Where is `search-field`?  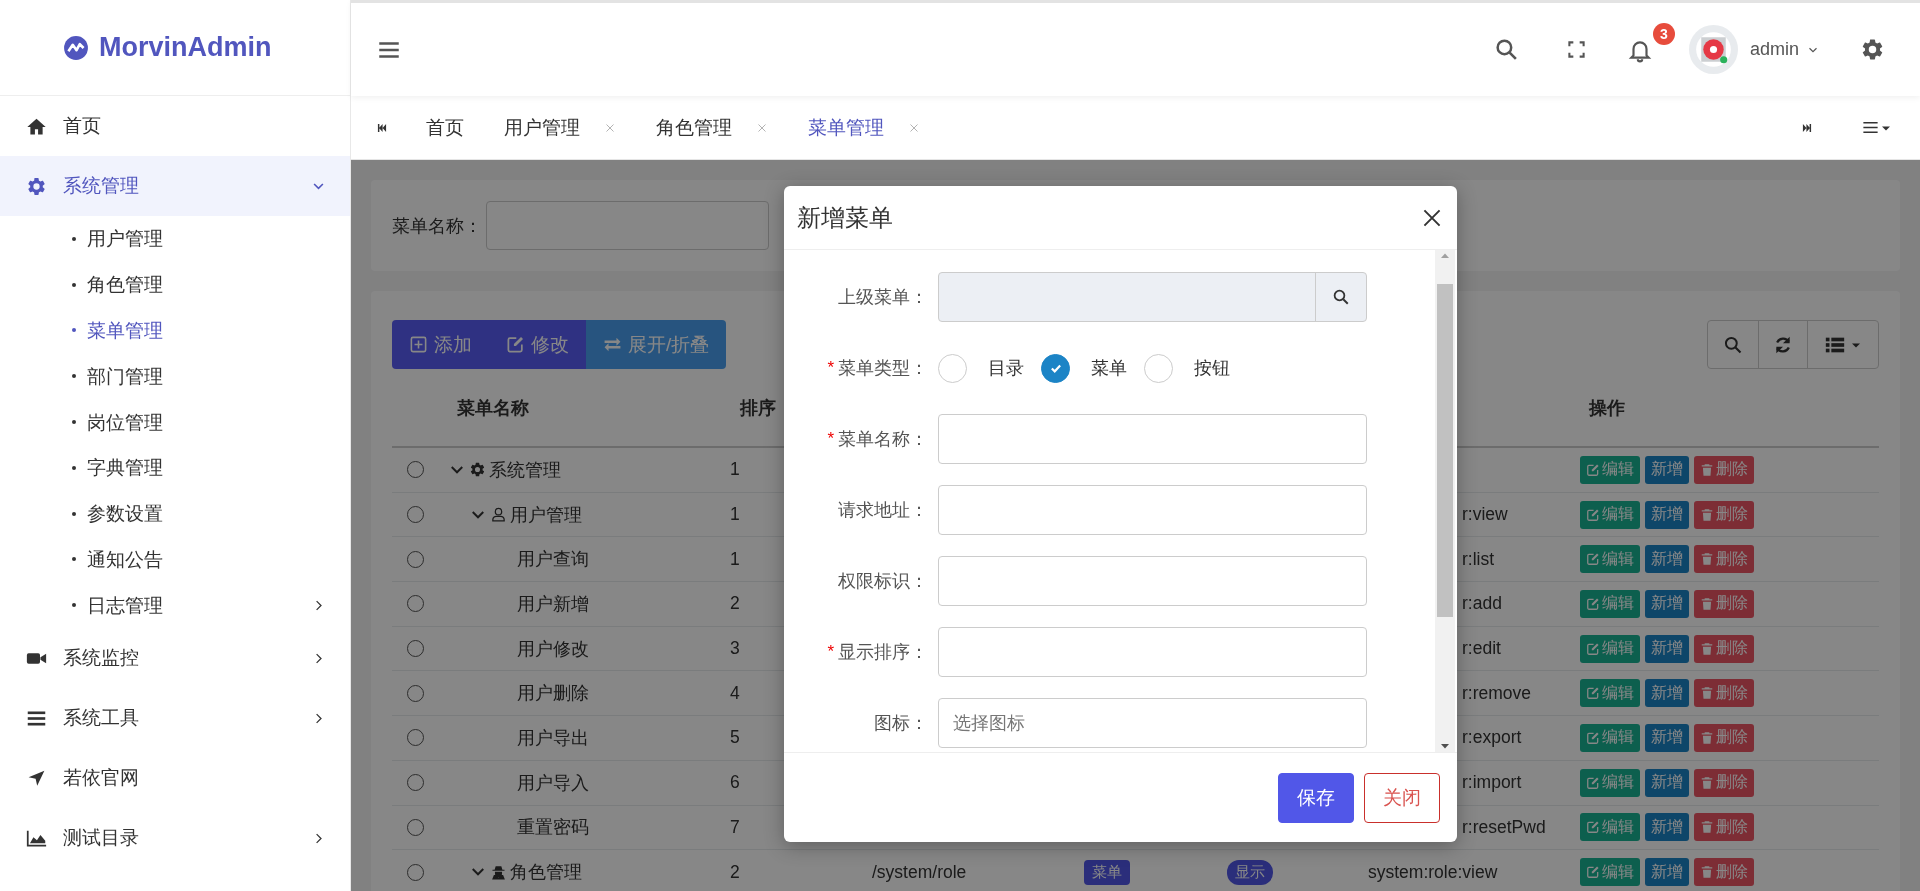
search-field is located at coordinates (627, 225).